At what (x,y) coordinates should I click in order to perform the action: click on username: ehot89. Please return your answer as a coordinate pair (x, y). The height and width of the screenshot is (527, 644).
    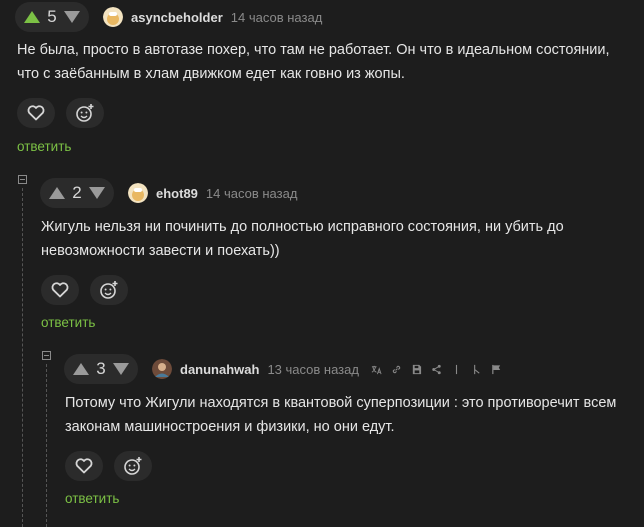
    Looking at the image, I should click on (177, 193).